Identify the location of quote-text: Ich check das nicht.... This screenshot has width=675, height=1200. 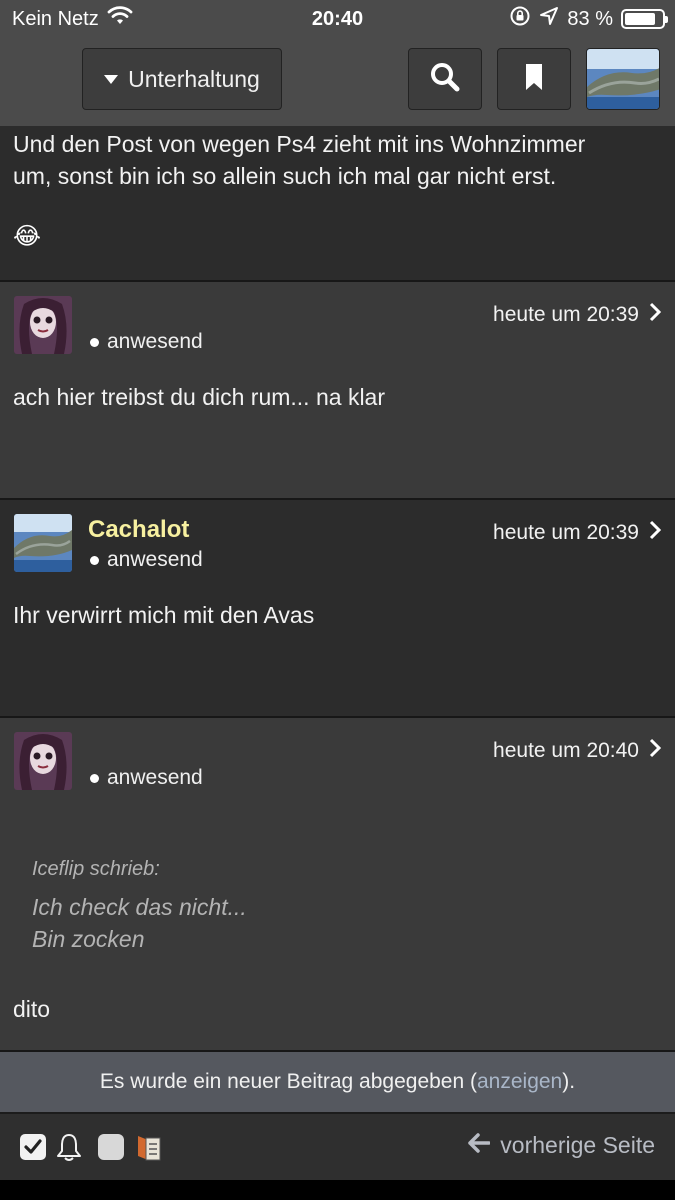
(139, 907).